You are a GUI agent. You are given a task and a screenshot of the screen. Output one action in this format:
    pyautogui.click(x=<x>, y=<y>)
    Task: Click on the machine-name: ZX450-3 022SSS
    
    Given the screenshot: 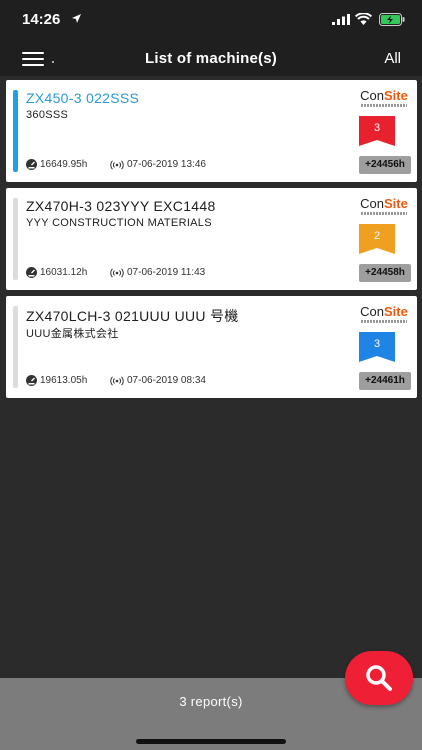 What is the action you would take?
    pyautogui.click(x=83, y=98)
    